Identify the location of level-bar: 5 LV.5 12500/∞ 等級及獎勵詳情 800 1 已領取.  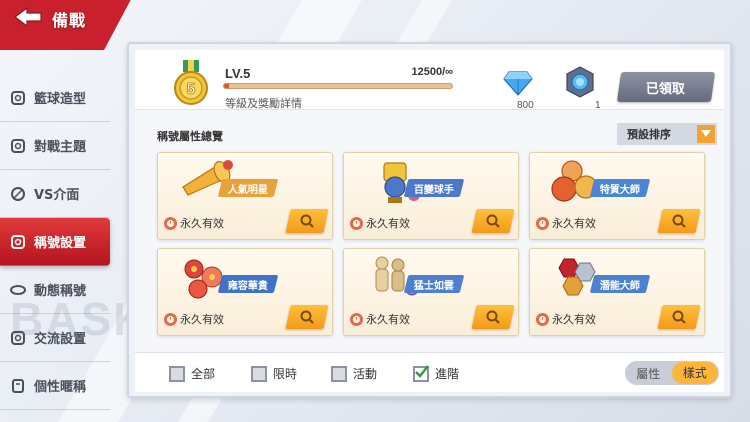
(429, 80).